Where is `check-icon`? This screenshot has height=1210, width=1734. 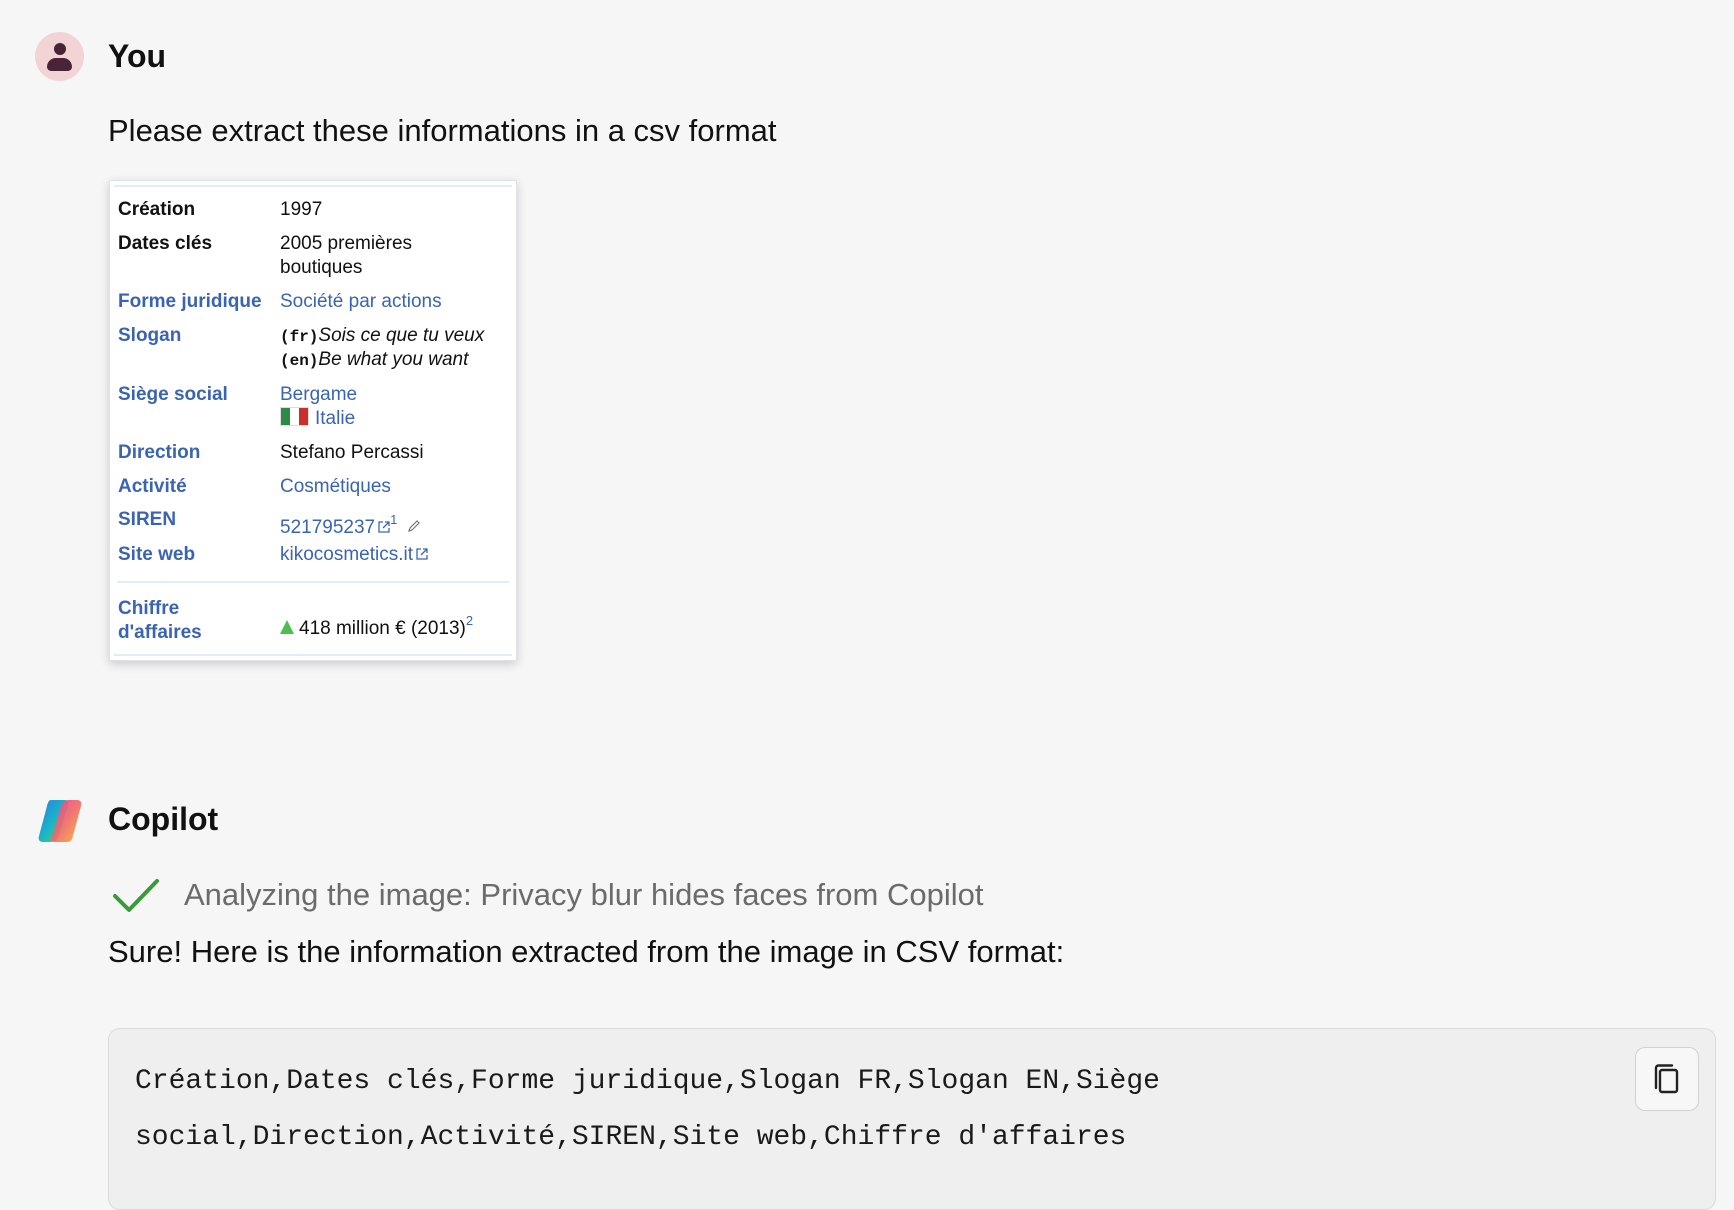
check-icon is located at coordinates (136, 895).